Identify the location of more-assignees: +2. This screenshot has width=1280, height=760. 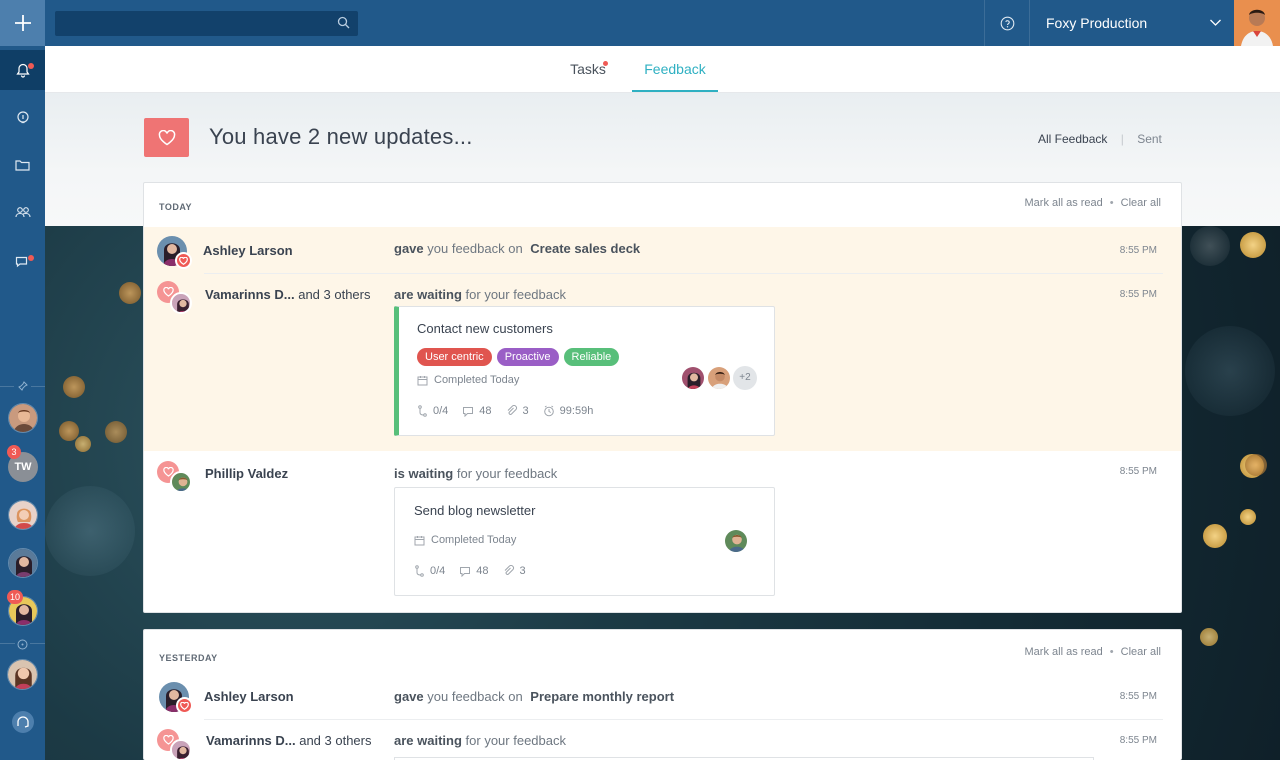
(745, 378).